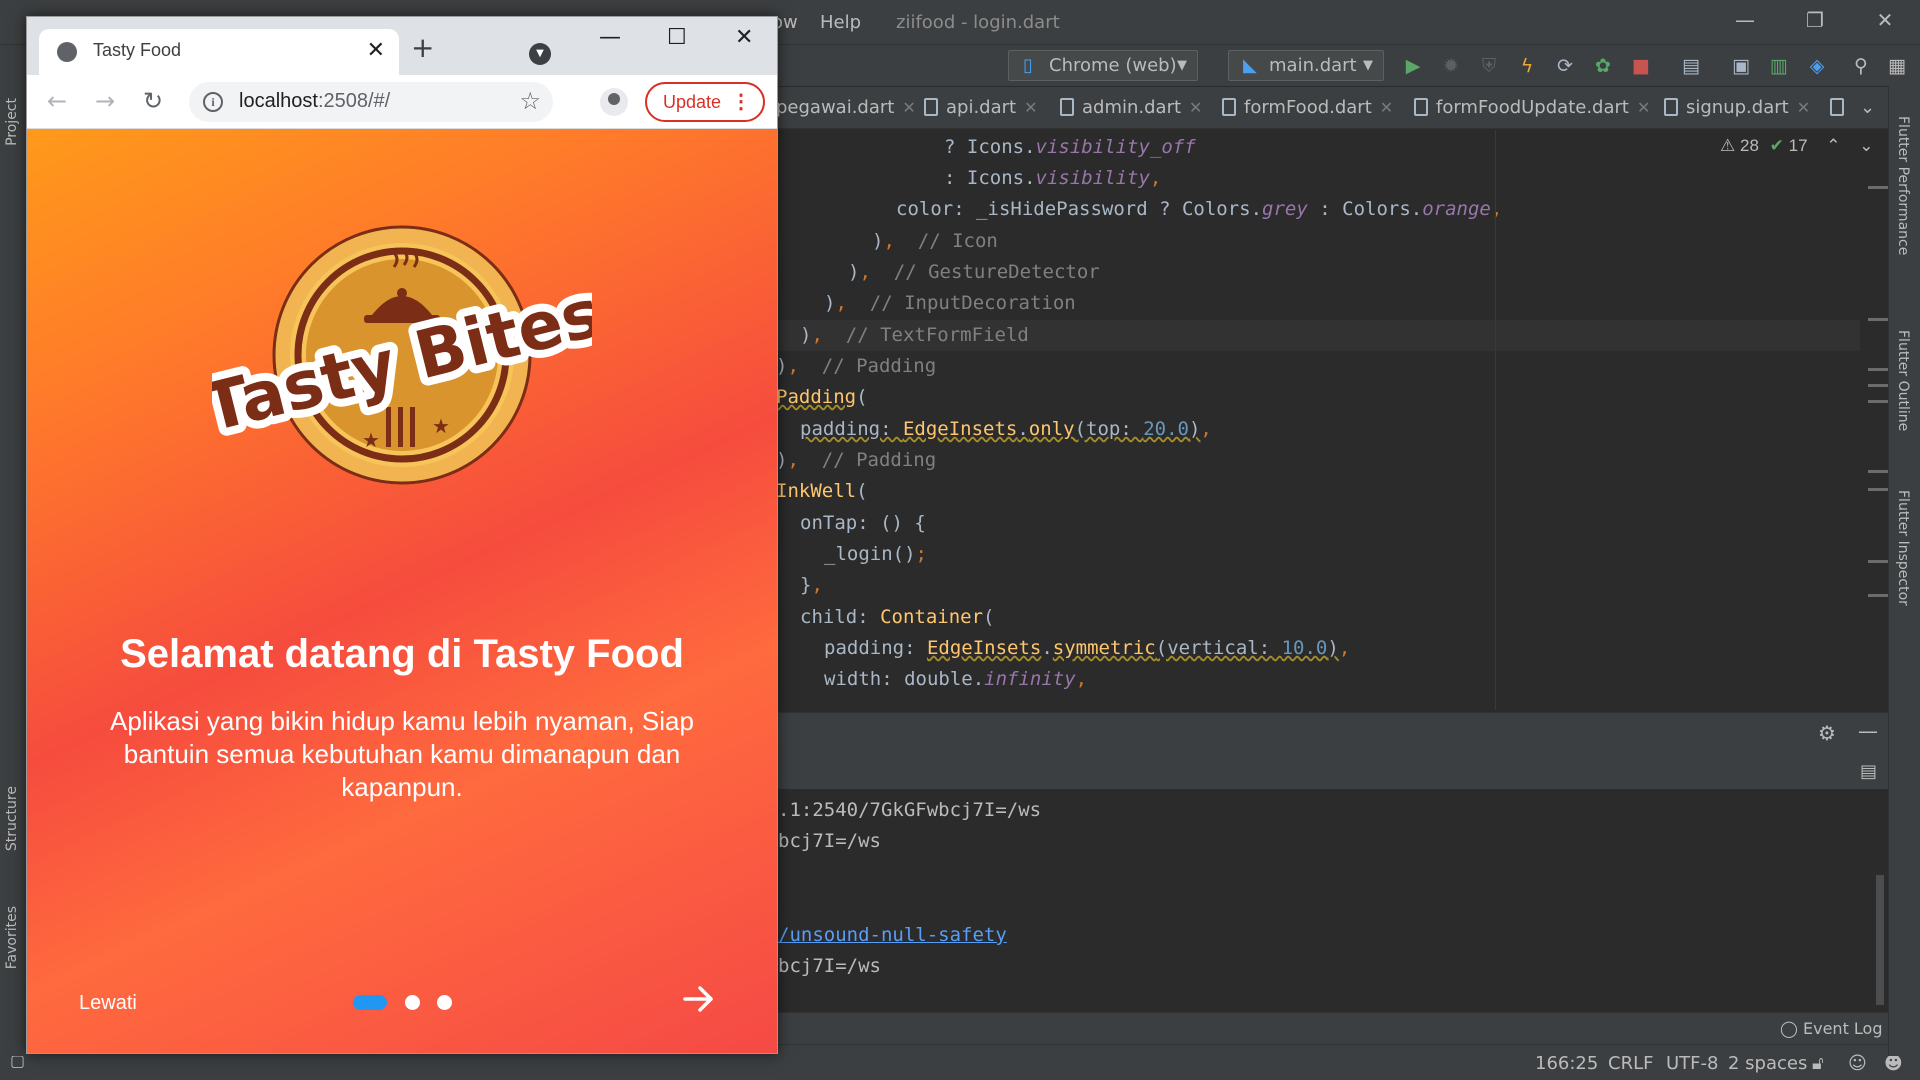 Image resolution: width=1920 pixels, height=1080 pixels. I want to click on gear-icon: ⚙, so click(1827, 733).